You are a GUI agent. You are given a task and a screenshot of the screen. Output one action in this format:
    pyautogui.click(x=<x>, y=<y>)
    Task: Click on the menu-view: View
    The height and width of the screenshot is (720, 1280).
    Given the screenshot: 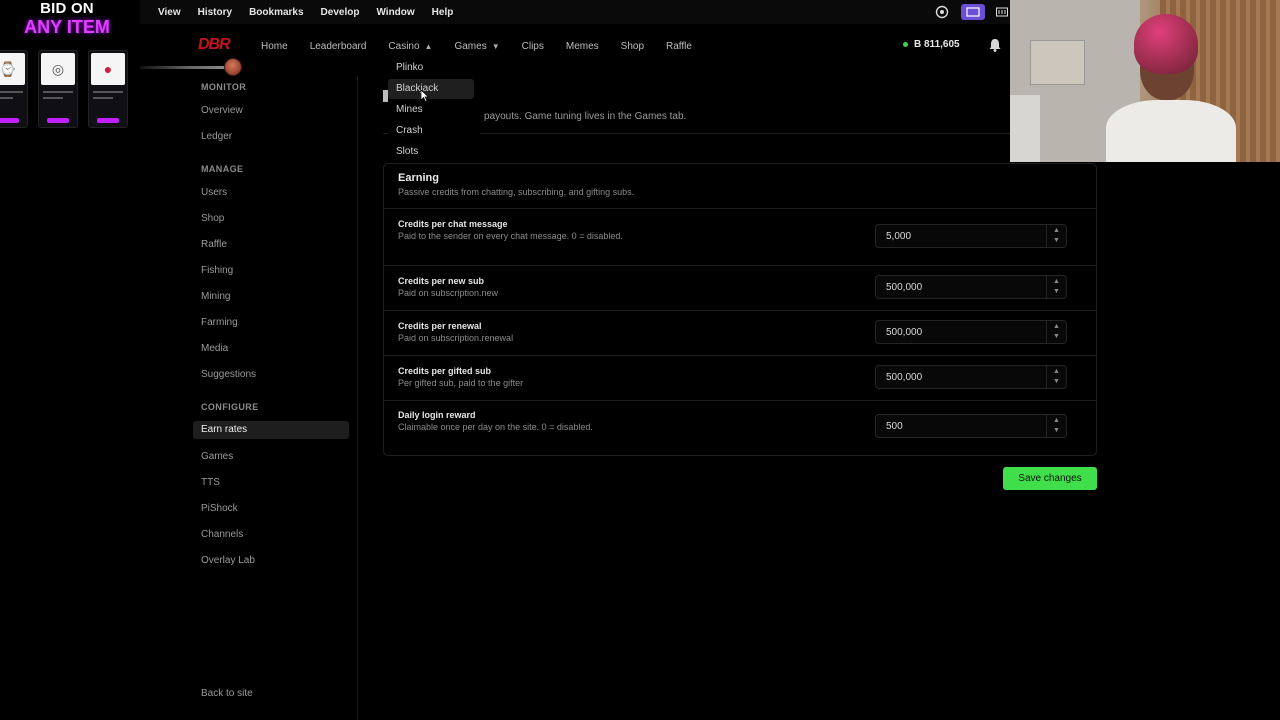 What is the action you would take?
    pyautogui.click(x=169, y=12)
    